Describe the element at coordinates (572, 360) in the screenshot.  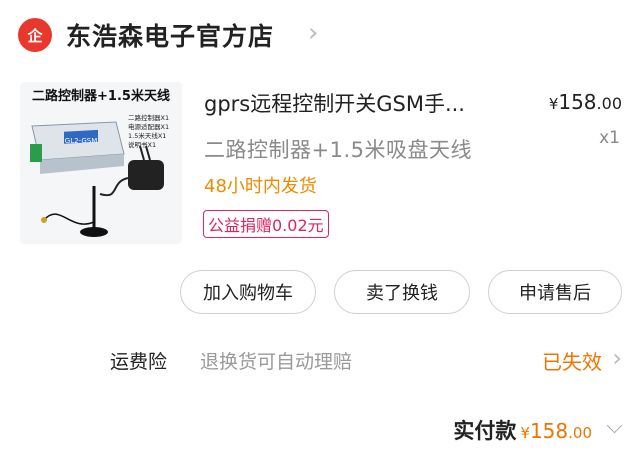
I see `insurance-status: 已失效` at that location.